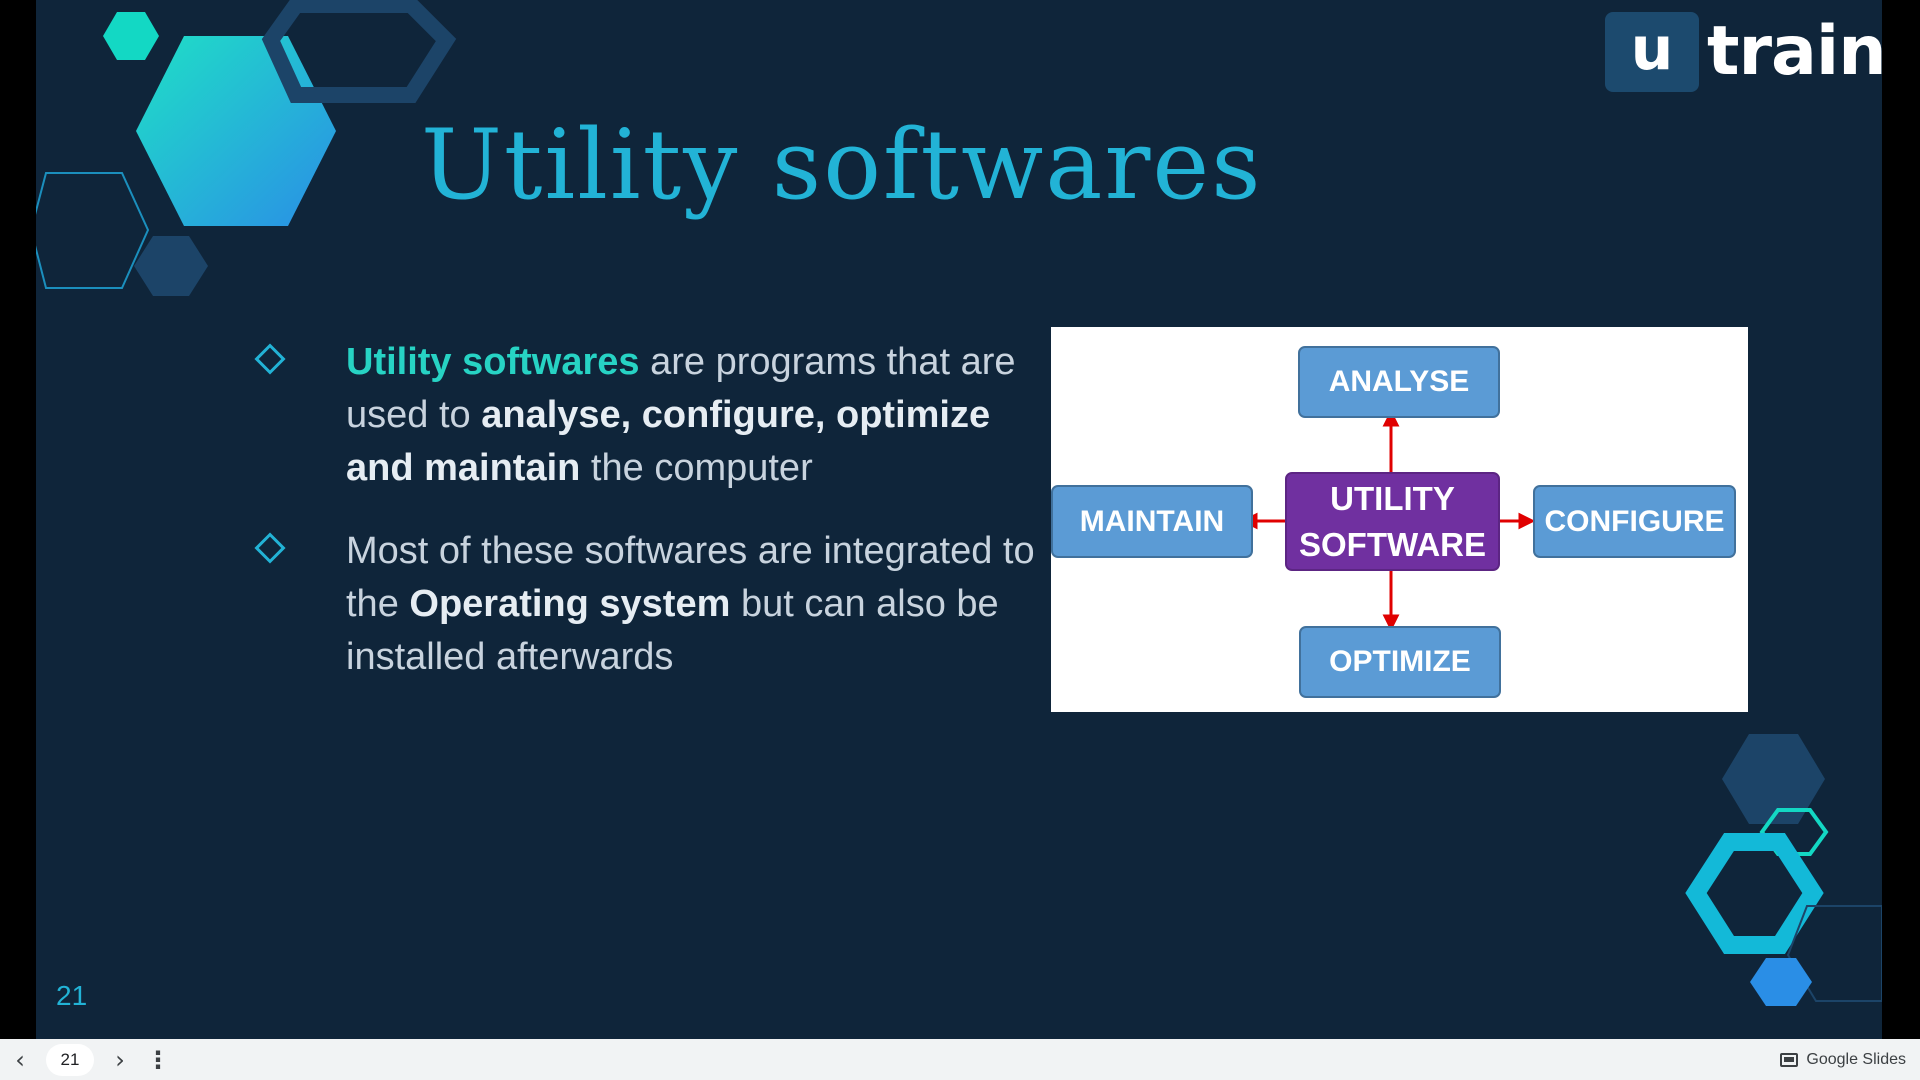  What do you see at coordinates (1392, 498) in the screenshot?
I see `center-box-line1: UTILITY` at bounding box center [1392, 498].